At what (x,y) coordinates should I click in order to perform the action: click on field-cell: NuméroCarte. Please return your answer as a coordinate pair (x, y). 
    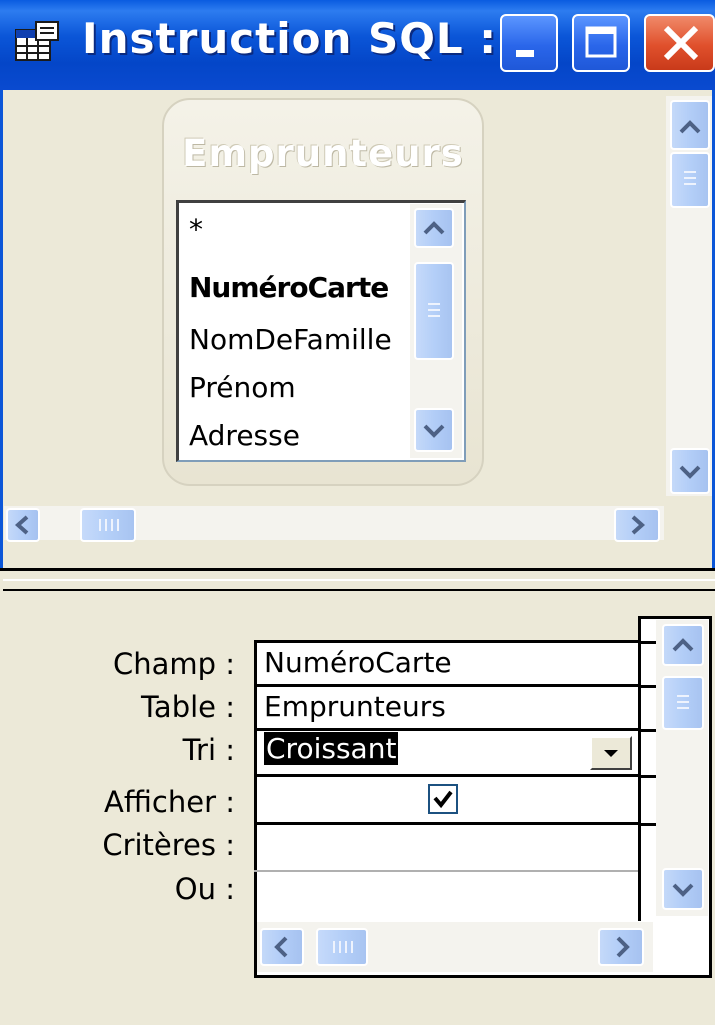
    Looking at the image, I should click on (447, 665).